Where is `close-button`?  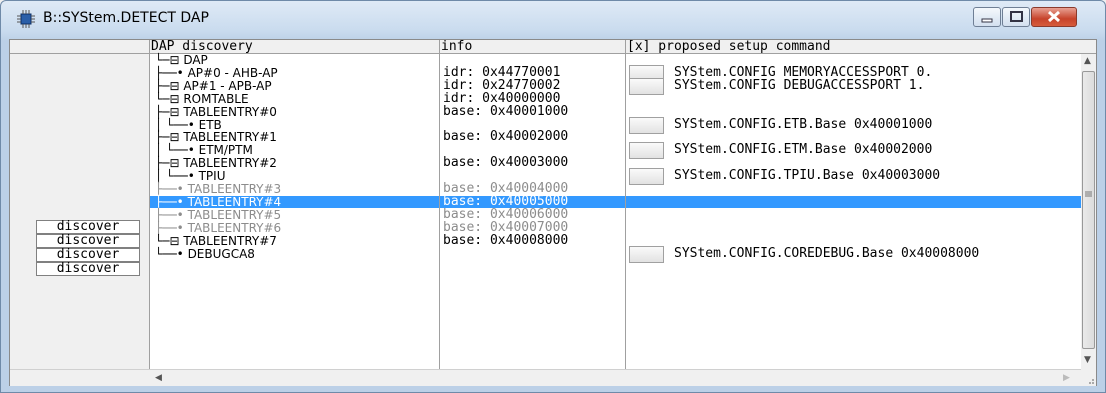
close-button is located at coordinates (1054, 17).